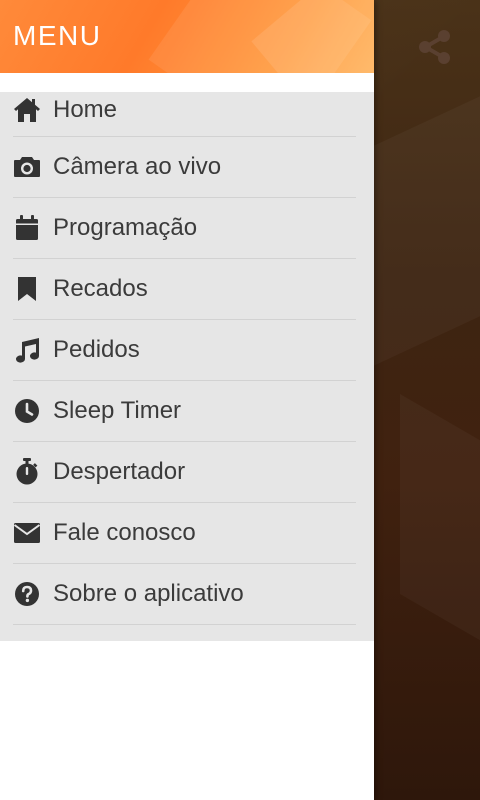 The height and width of the screenshot is (800, 480). I want to click on drawer-spacer, so click(187, 82).